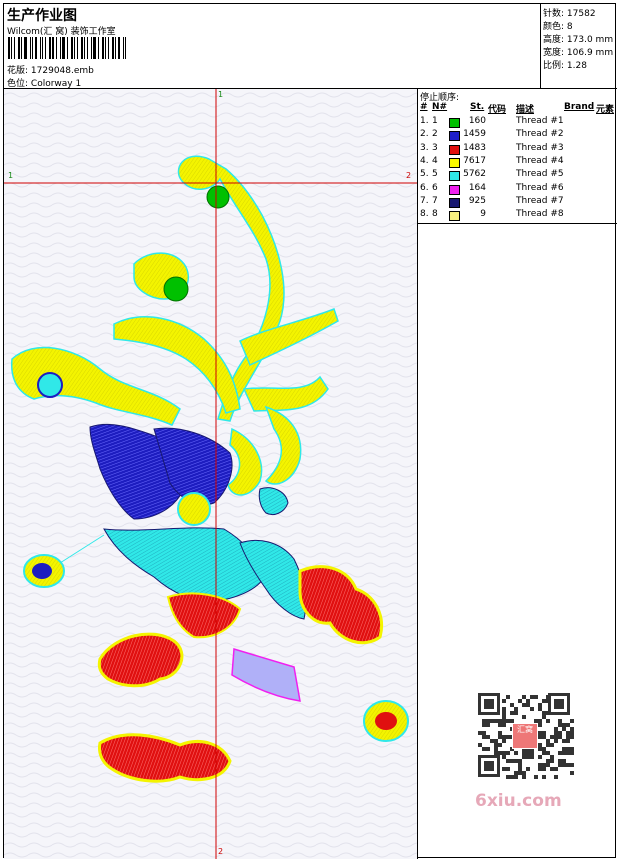 The width and height of the screenshot is (620, 861). Describe the element at coordinates (540, 214) in the screenshot. I see `row-description: Thread #8` at that location.